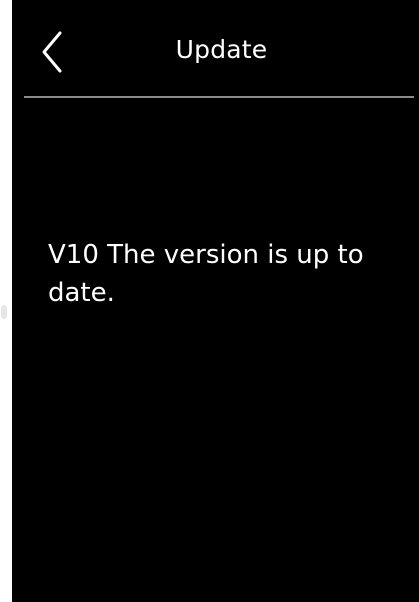 Image resolution: width=419 pixels, height=602 pixels. Describe the element at coordinates (206, 274) in the screenshot. I see `update-status-message: V10 The version is up to date.` at that location.